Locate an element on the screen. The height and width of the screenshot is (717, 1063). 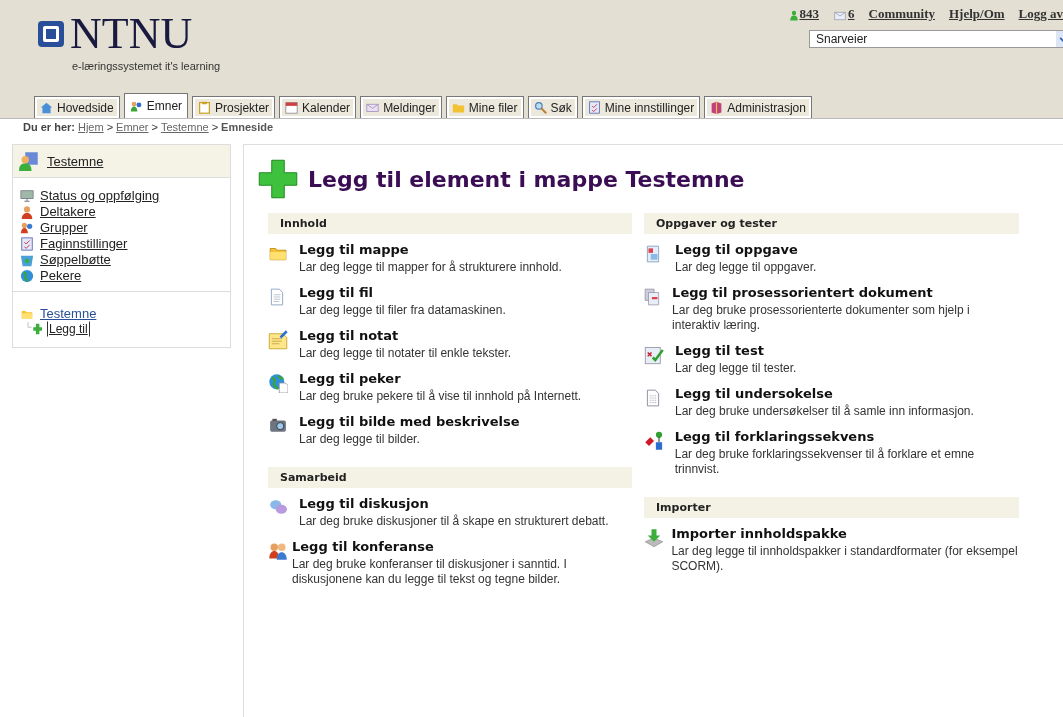
nav-tab: Kalender is located at coordinates (318, 107).